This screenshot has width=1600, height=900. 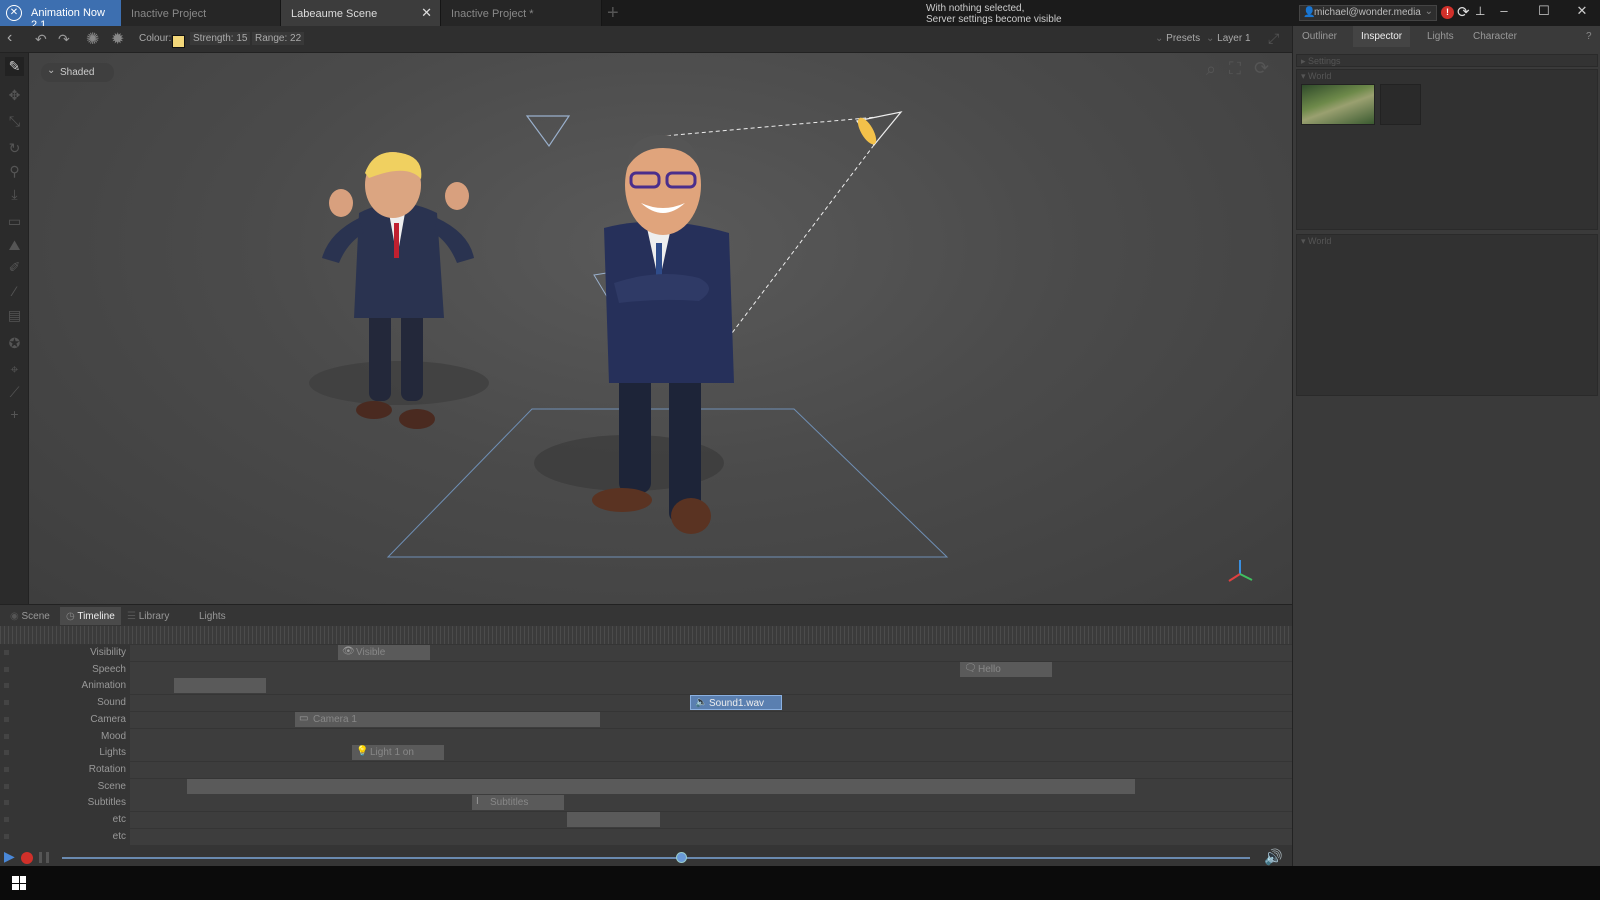 What do you see at coordinates (548, 131) in the screenshot?
I see `camera-gizmo` at bounding box center [548, 131].